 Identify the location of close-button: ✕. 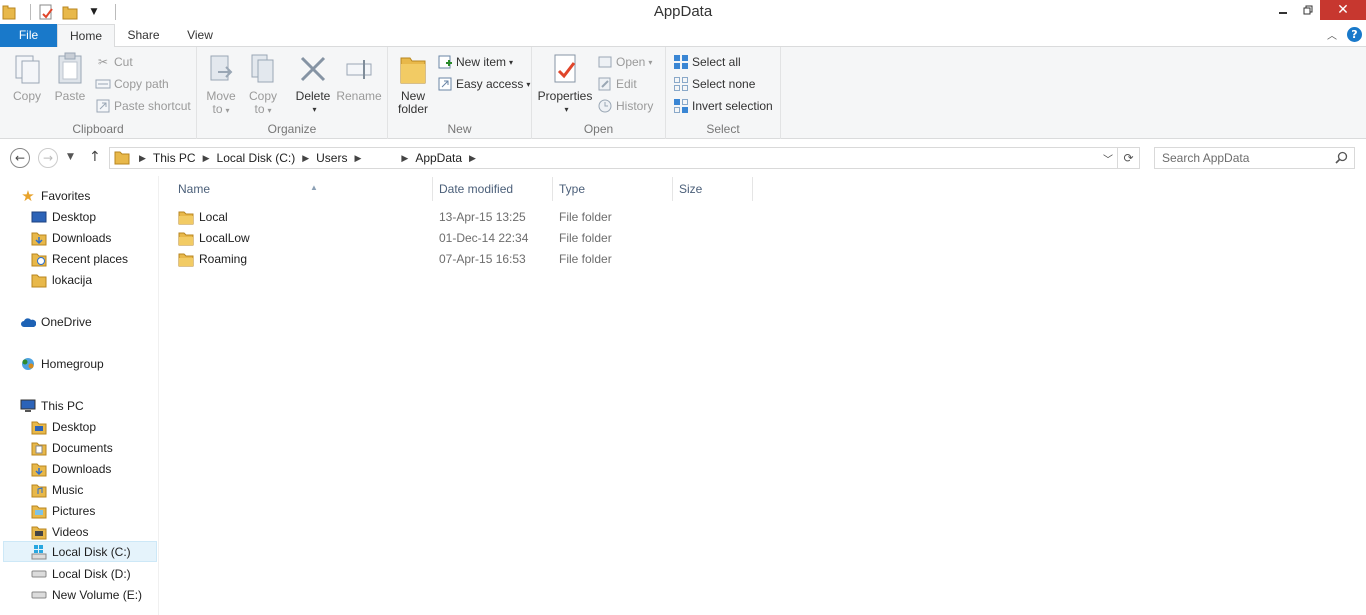
(1343, 10).